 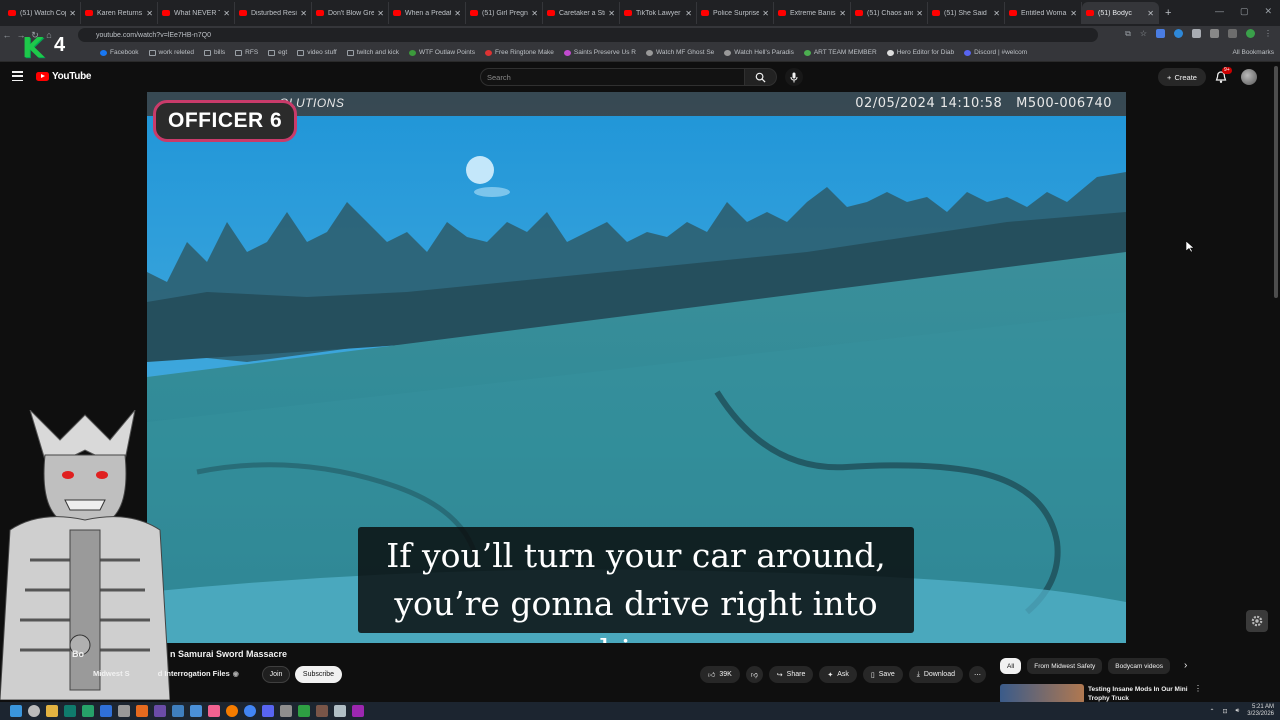 I want to click on youtube-logo: YouTube, so click(x=64, y=76).